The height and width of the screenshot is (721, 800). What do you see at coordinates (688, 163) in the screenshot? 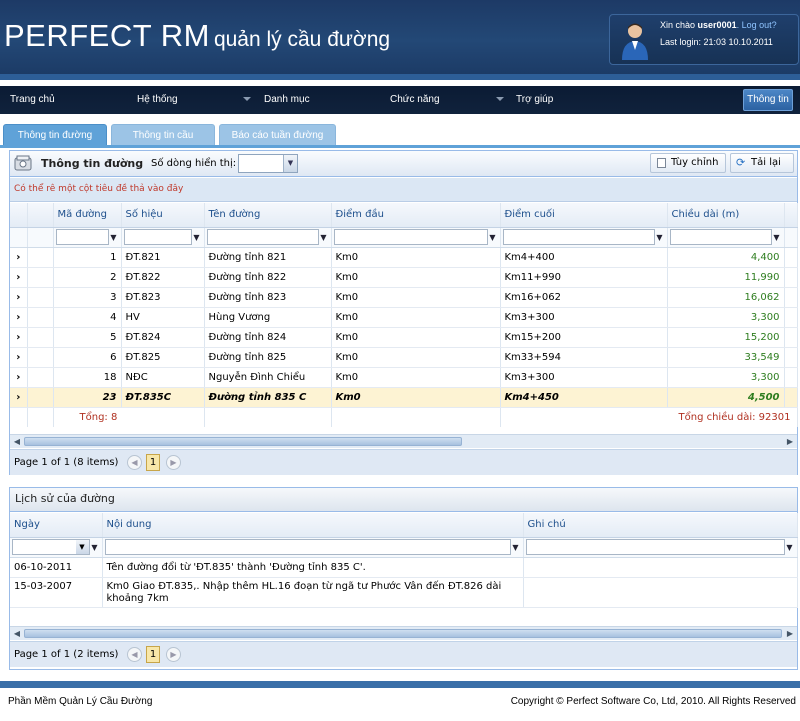
I see `customize-button: Tùy chỉnh` at bounding box center [688, 163].